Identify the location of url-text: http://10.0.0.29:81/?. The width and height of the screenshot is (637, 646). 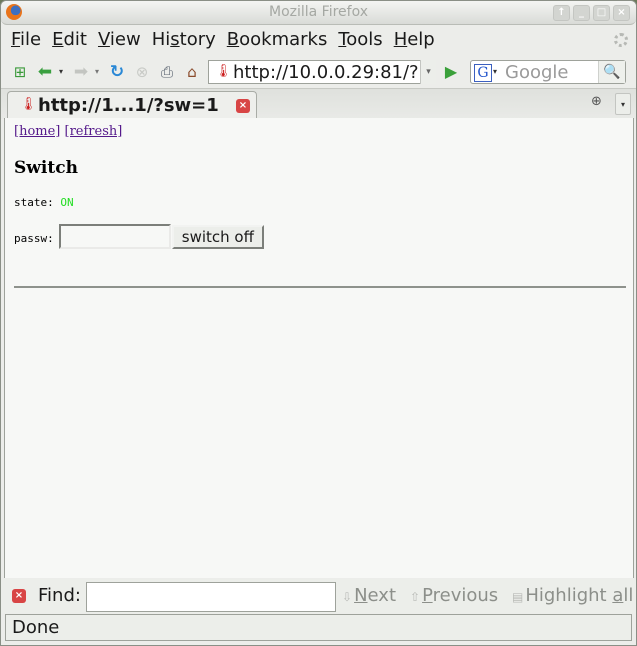
(326, 72).